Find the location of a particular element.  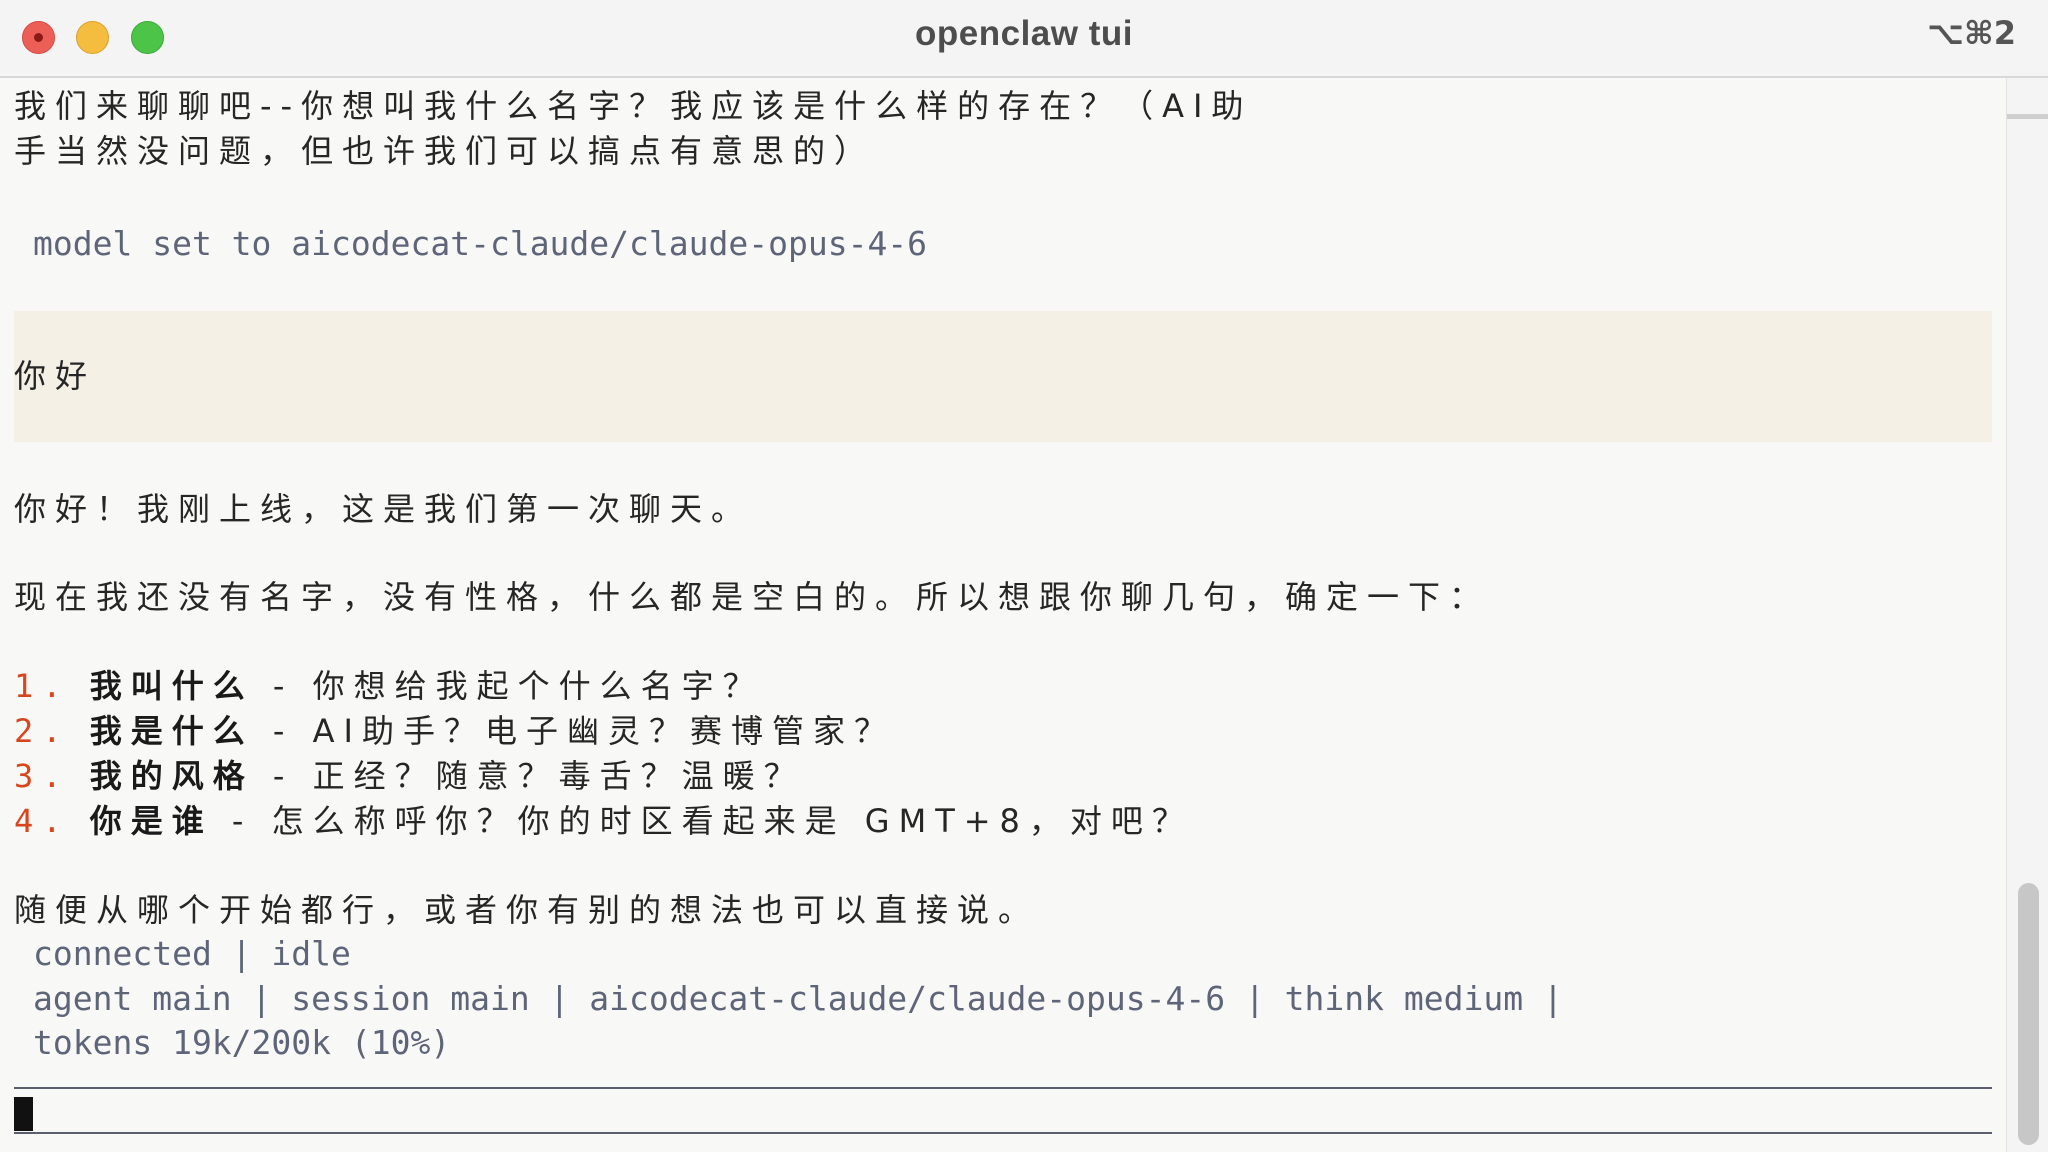

question-number: 4. is located at coordinates (42, 821).